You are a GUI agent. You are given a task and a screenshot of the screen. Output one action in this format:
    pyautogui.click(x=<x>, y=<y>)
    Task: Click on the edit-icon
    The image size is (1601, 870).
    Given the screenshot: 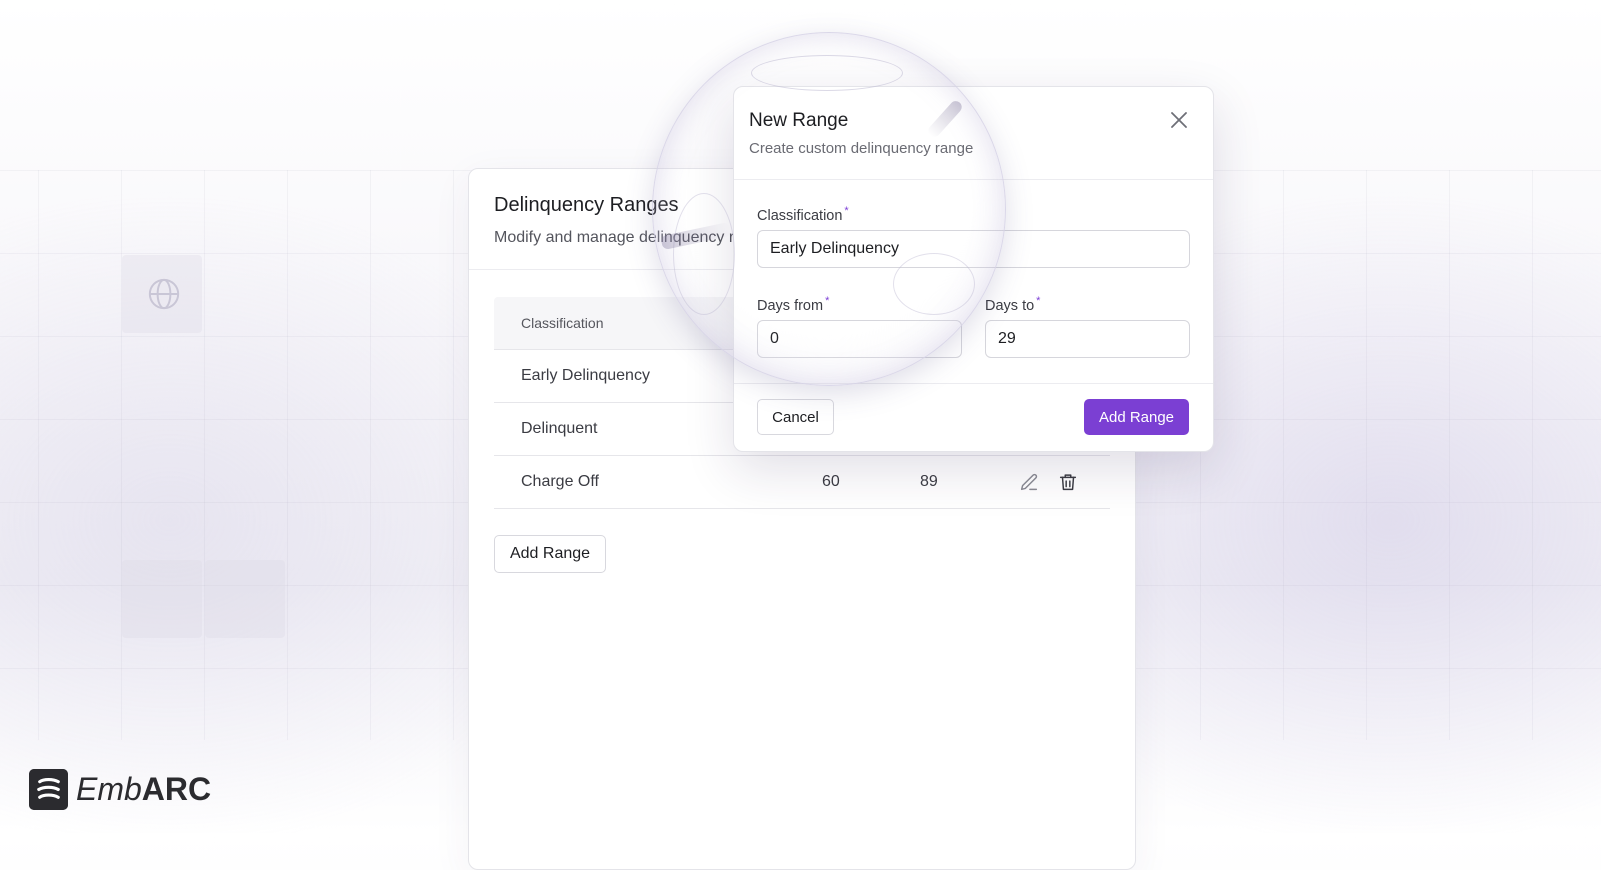 What is the action you would take?
    pyautogui.click(x=1029, y=482)
    